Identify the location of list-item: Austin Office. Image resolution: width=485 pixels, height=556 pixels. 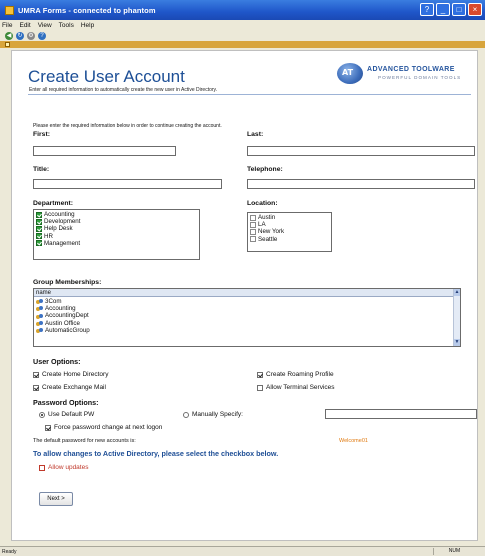
(247, 323).